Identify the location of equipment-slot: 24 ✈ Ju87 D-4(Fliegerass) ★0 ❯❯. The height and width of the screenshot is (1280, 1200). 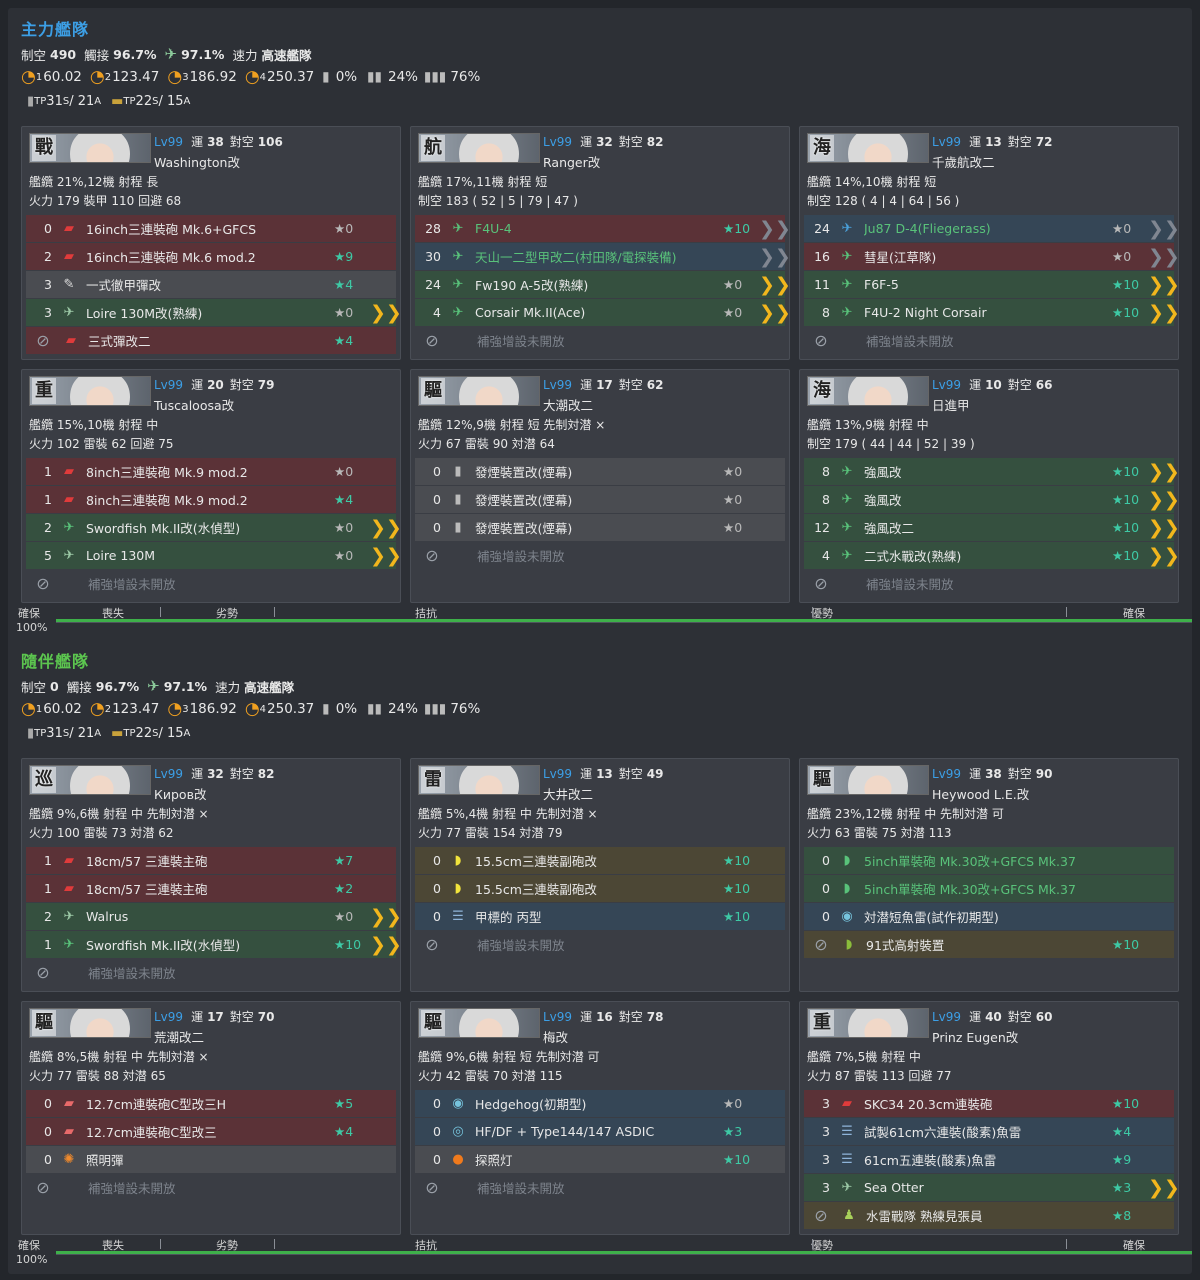
(992, 228).